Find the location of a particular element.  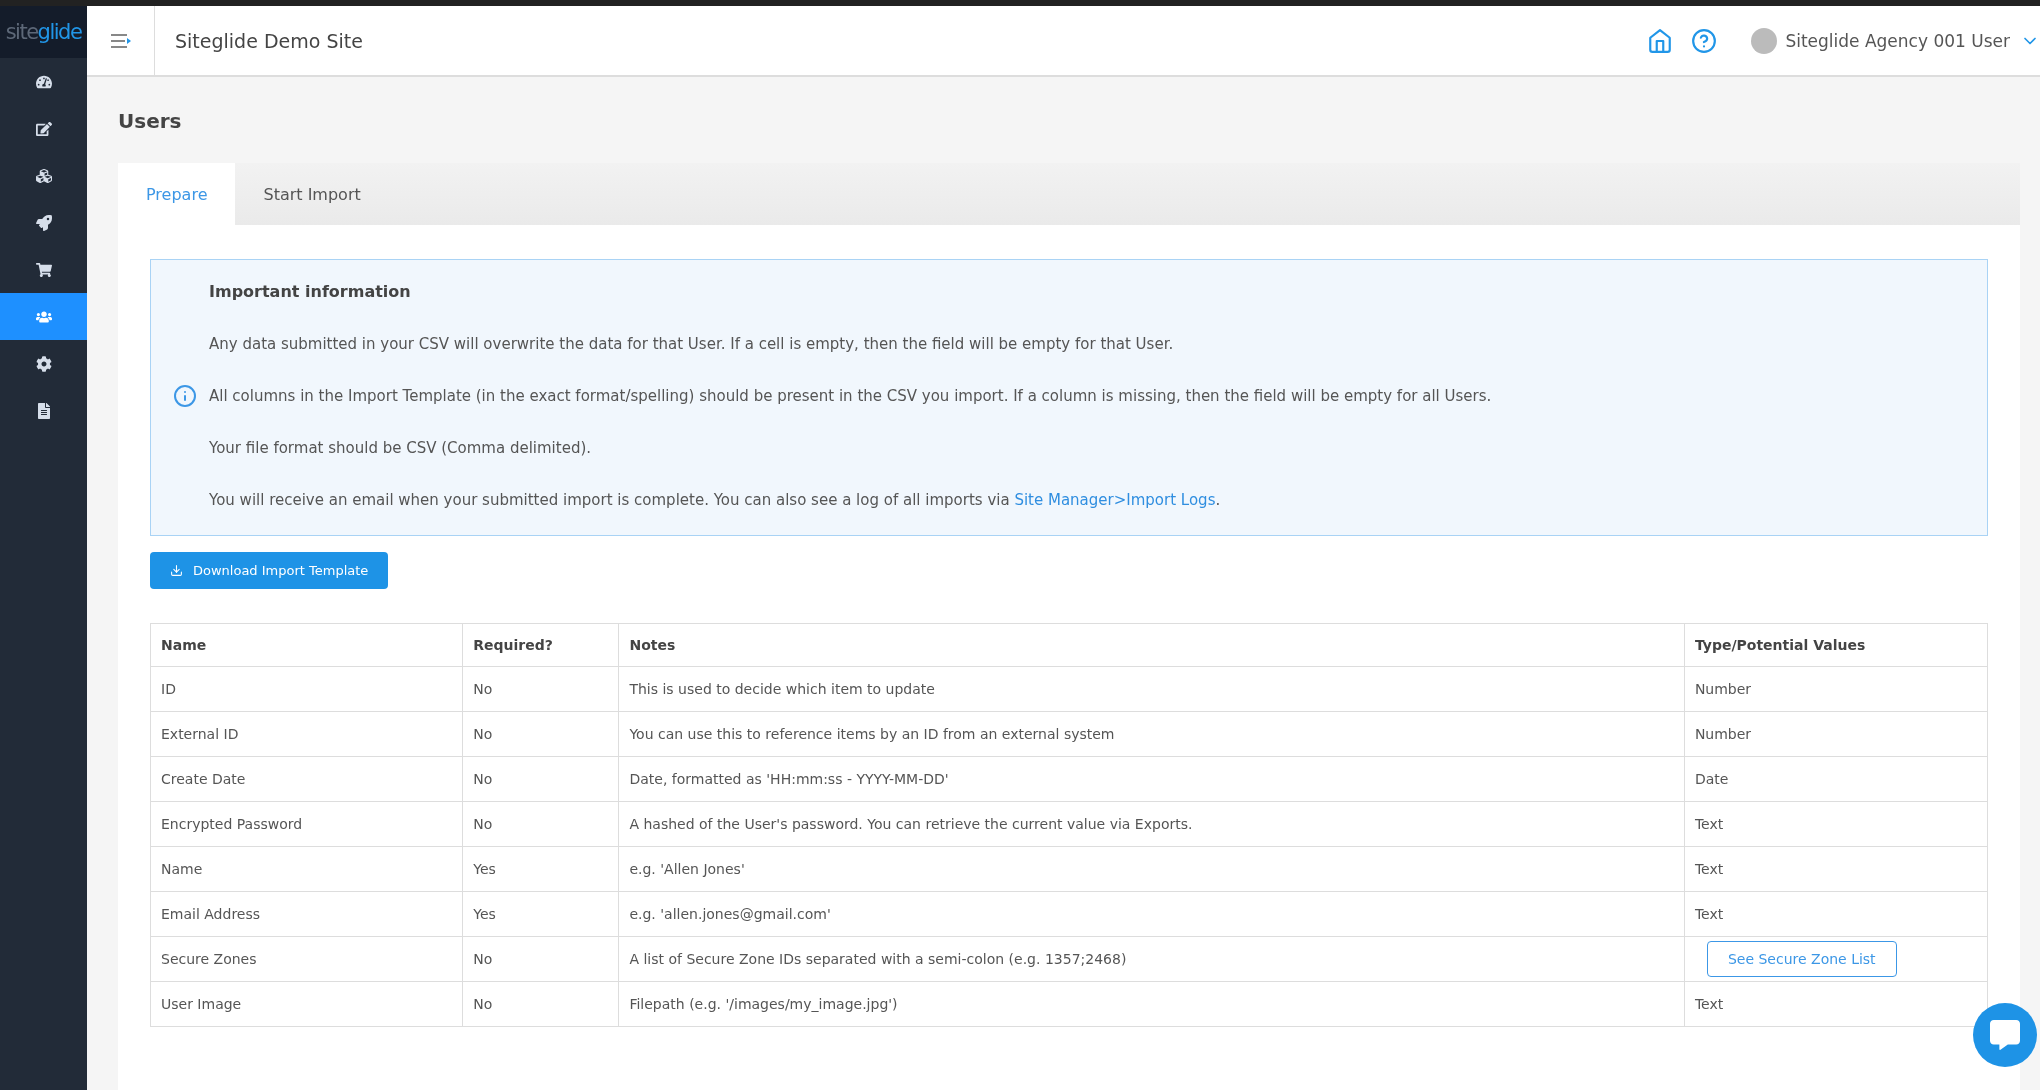

cubes-icon is located at coordinates (43, 175).